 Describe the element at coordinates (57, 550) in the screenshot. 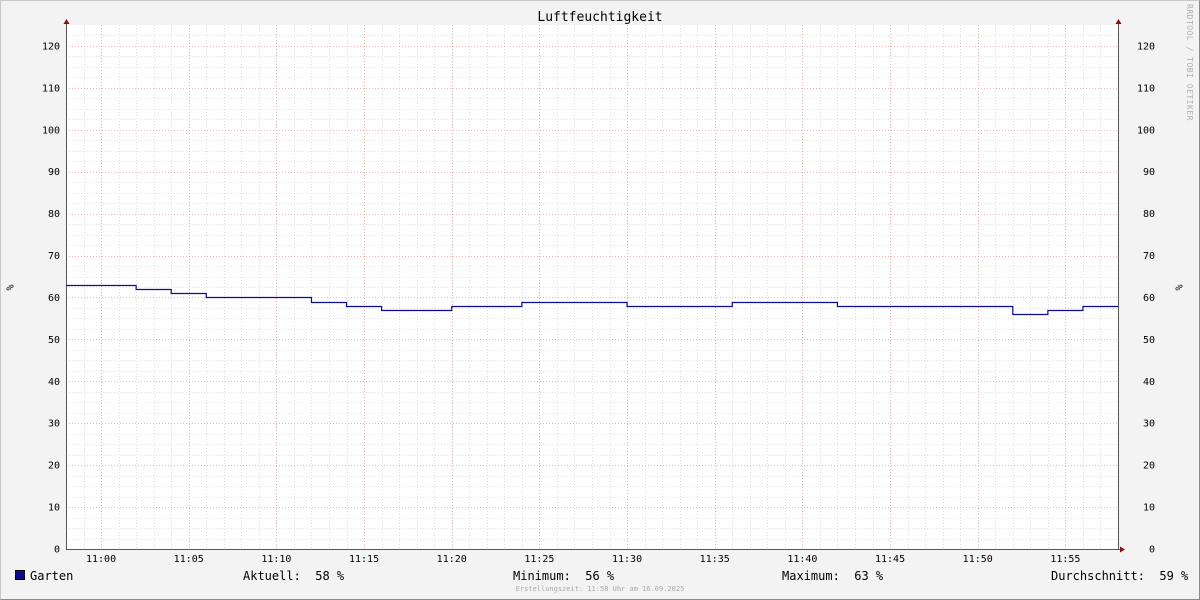

I see `y-tick-label-left: 0` at that location.